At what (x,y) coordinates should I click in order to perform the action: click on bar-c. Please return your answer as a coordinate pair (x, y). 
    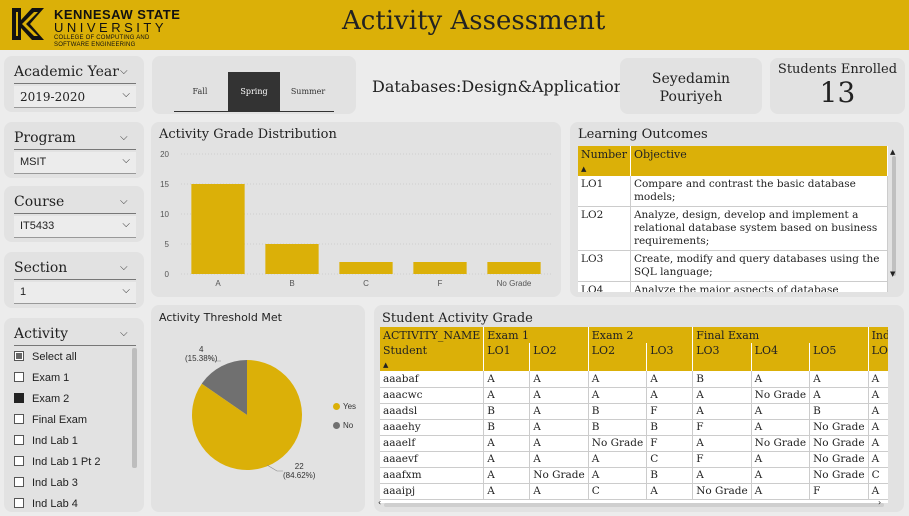
    Looking at the image, I should click on (366, 268).